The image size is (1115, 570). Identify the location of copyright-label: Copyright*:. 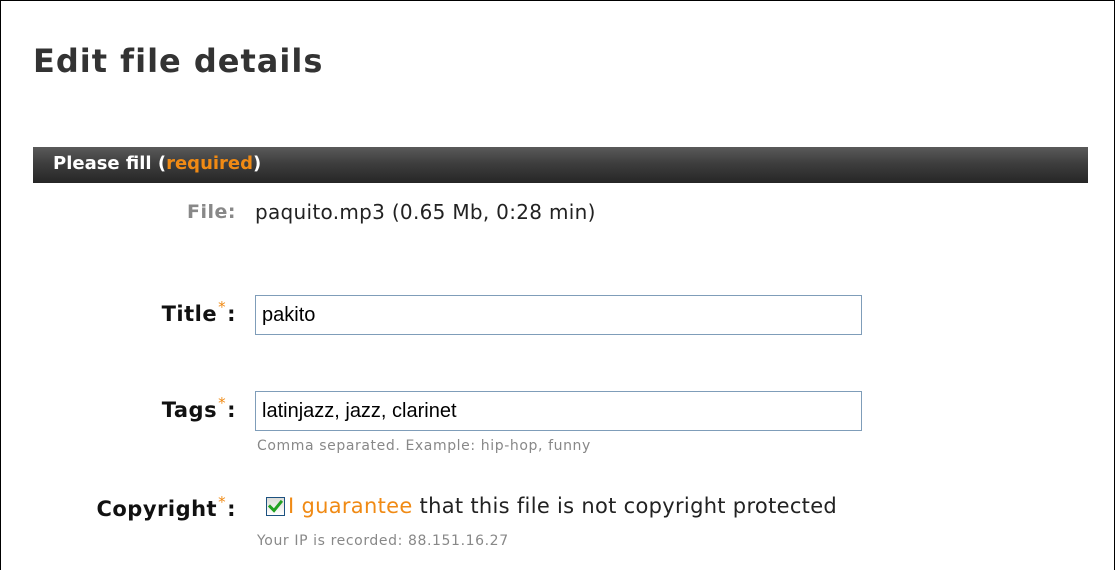
(166, 507).